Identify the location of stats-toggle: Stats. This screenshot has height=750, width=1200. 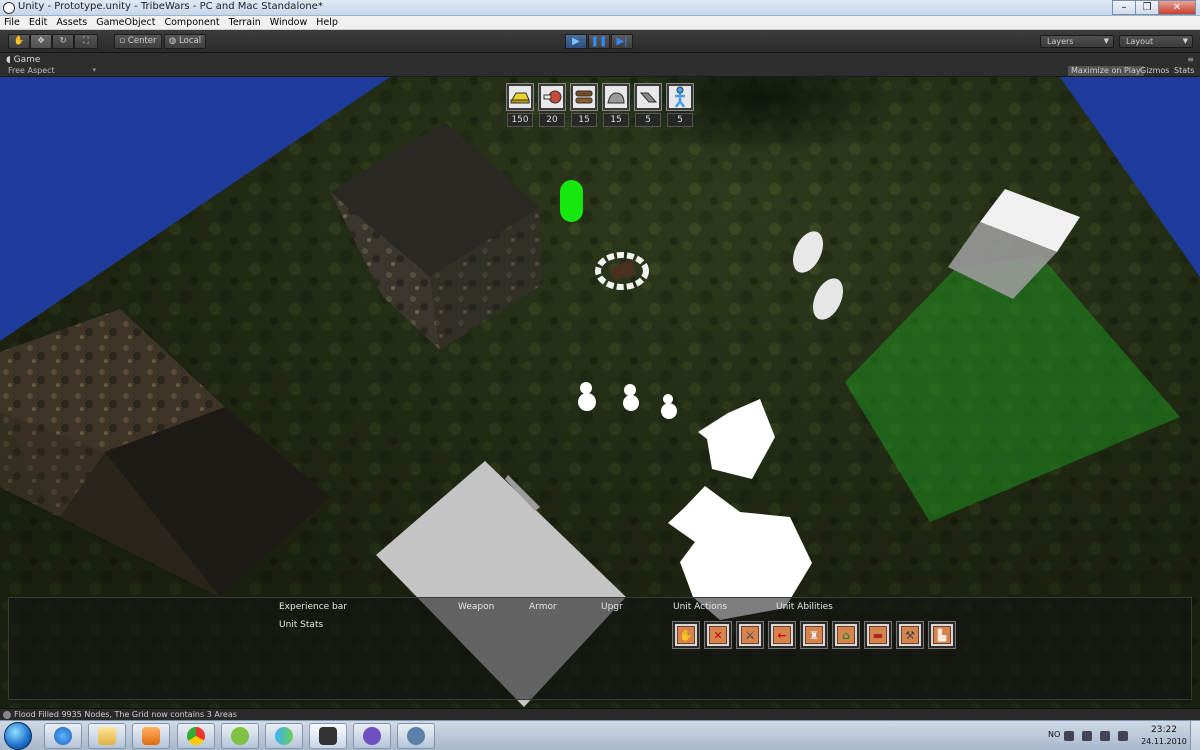
(1184, 71).